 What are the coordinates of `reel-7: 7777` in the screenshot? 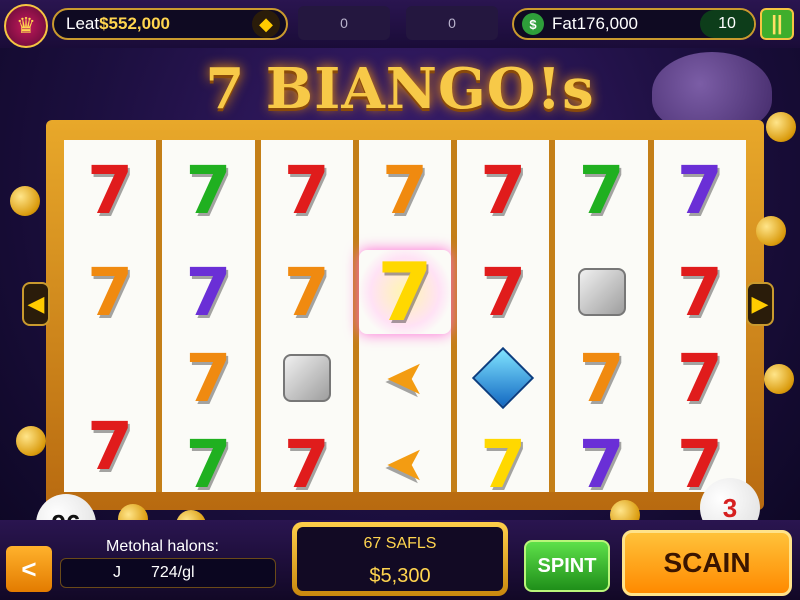 It's located at (699, 321).